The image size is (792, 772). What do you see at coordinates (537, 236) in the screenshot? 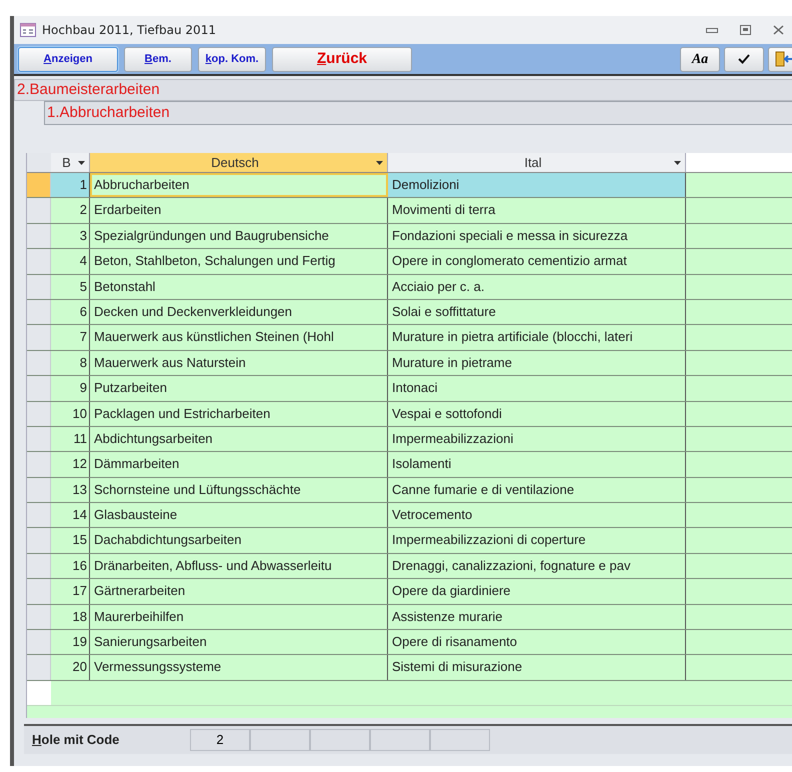
I see `table-cell: Fondazioni speciali e messa in sicurezza` at bounding box center [537, 236].